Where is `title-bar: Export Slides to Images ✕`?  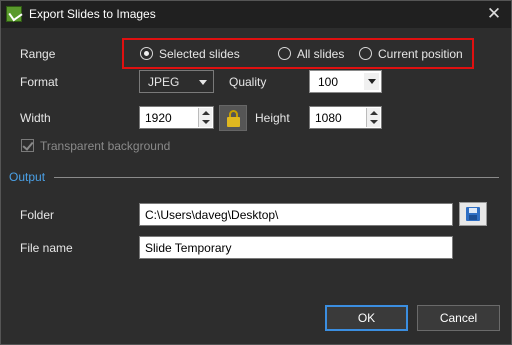 title-bar: Export Slides to Images ✕ is located at coordinates (256, 14).